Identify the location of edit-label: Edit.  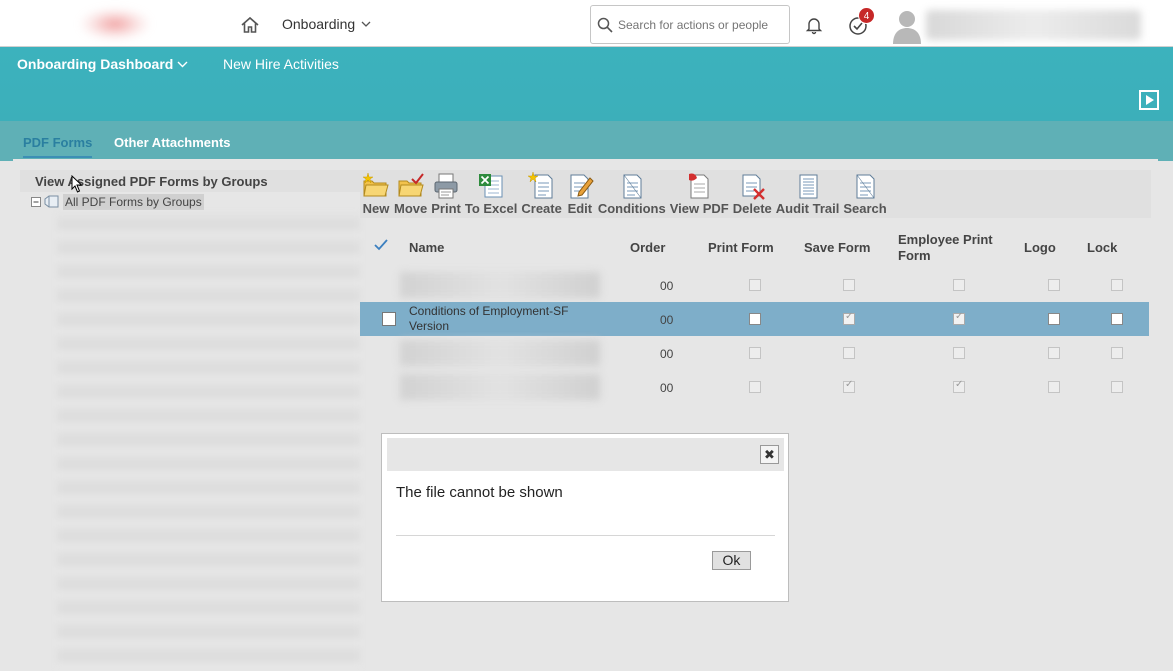
(580, 208).